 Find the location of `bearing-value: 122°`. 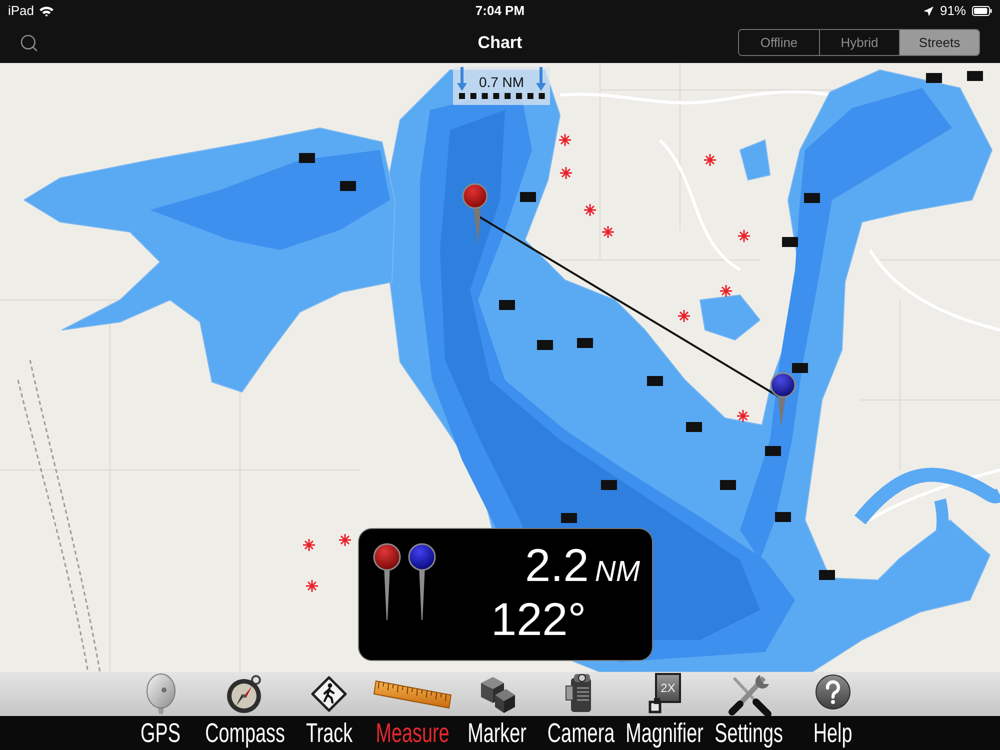

bearing-value: 122° is located at coordinates (538, 619).